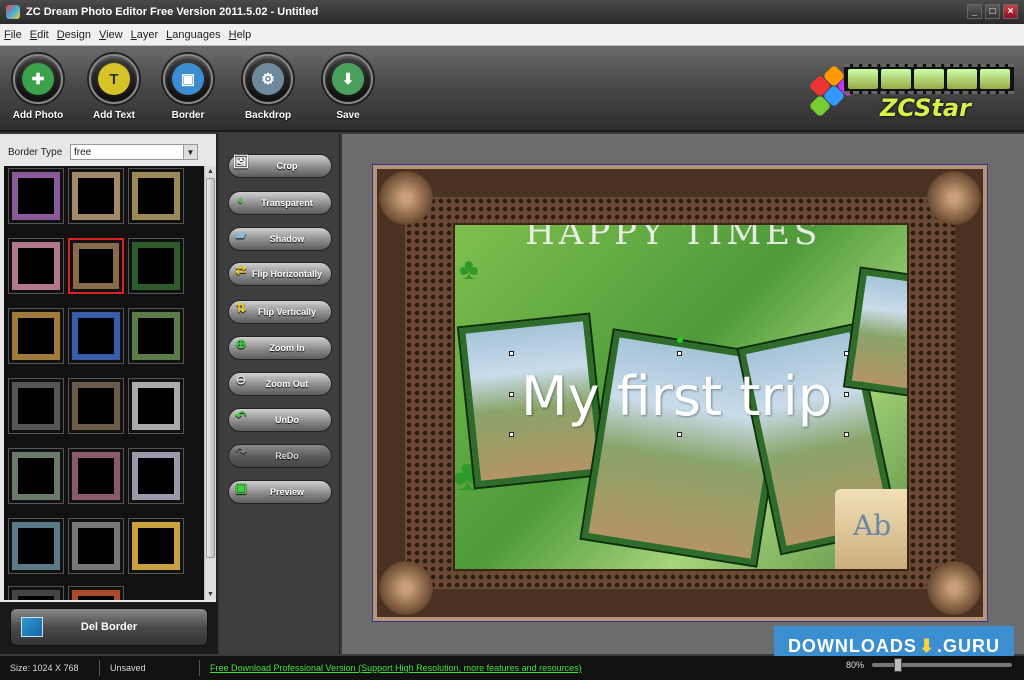  I want to click on gallery-scrollbar: ▲ ▼, so click(210, 383).